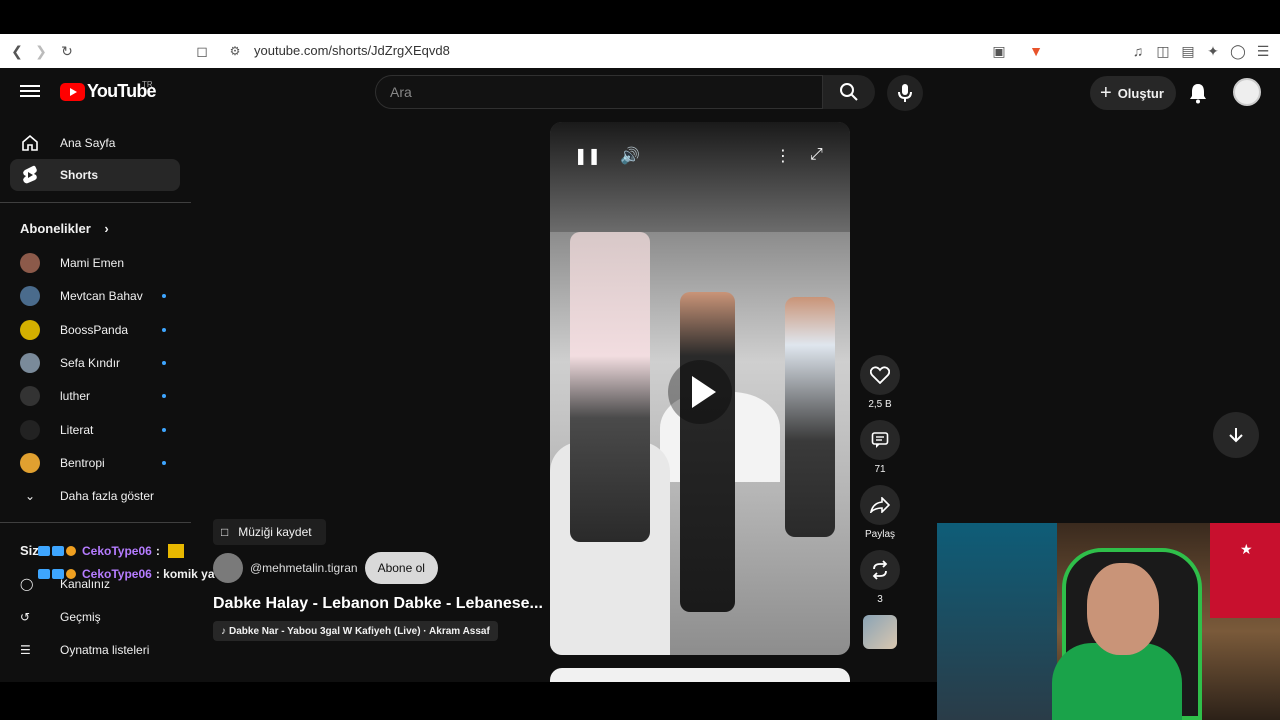 The image size is (1280, 720). What do you see at coordinates (147, 84) in the screenshot?
I see `region-code: TR` at bounding box center [147, 84].